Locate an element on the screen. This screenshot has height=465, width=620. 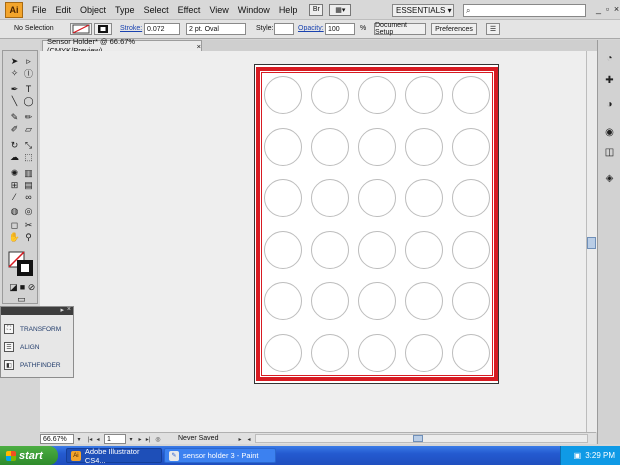
bridge-icon: Br is located at coordinates (316, 9).